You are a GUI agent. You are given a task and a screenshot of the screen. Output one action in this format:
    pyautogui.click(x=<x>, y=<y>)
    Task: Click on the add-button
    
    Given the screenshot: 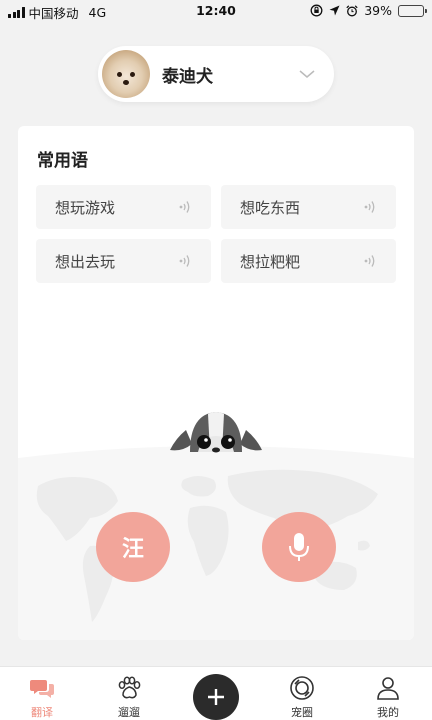 What is the action you would take?
    pyautogui.click(x=216, y=697)
    